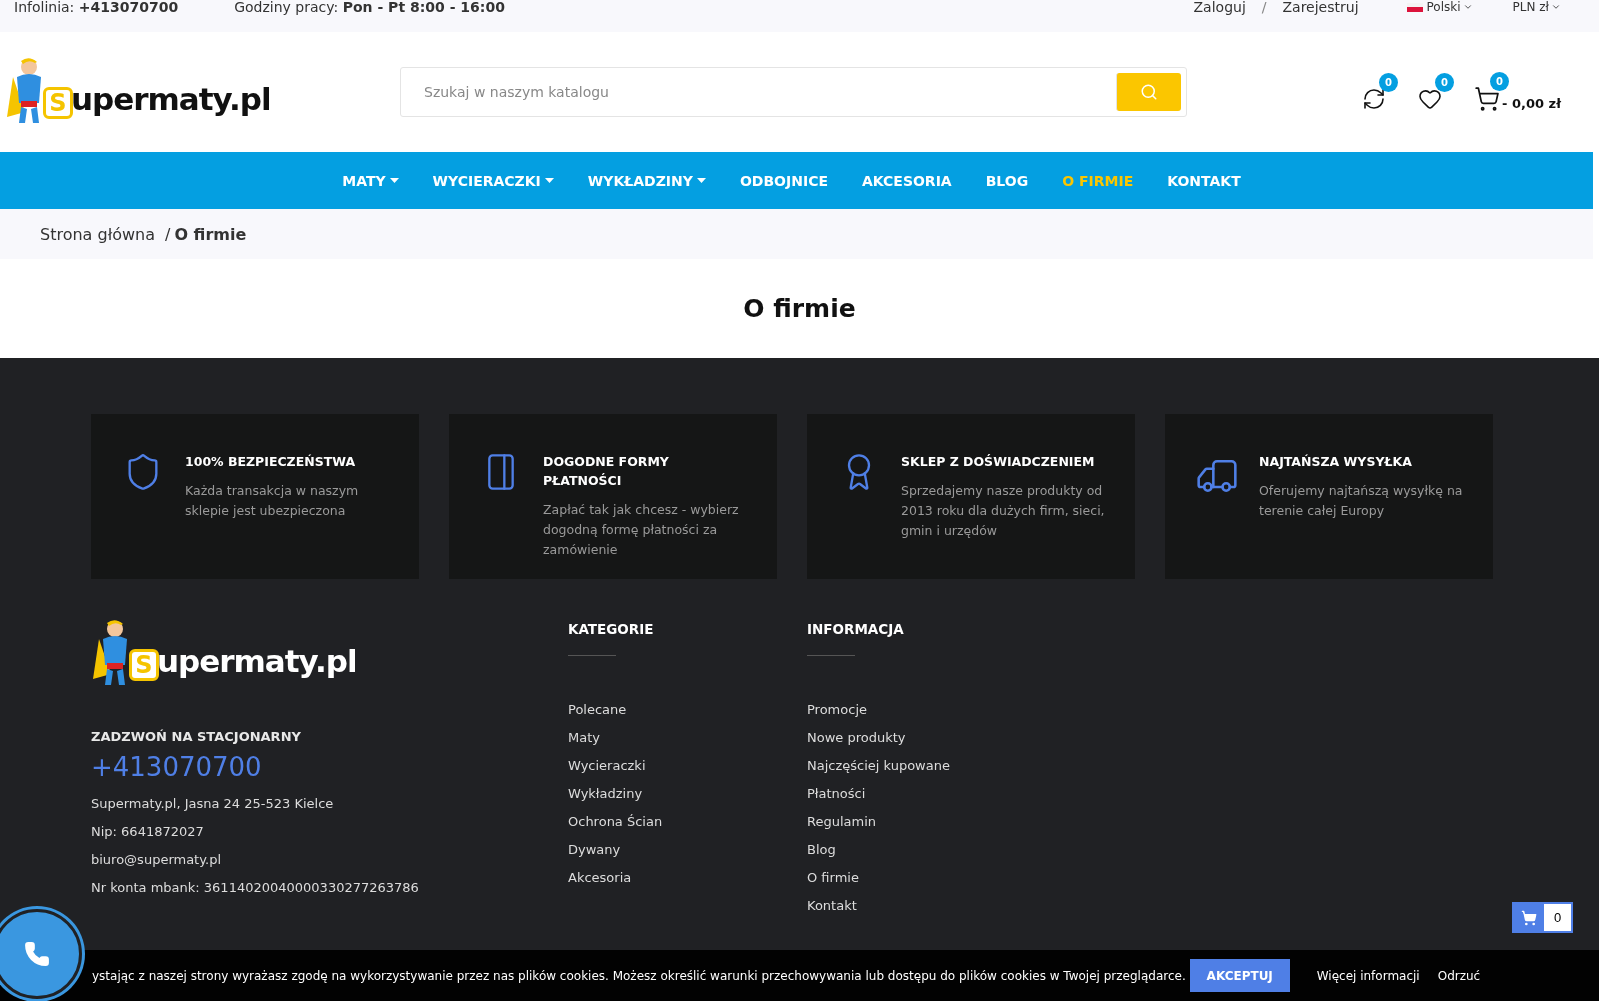  Describe the element at coordinates (96, 7) in the screenshot. I see `hotline-text: Infolinia: +413070700` at that location.